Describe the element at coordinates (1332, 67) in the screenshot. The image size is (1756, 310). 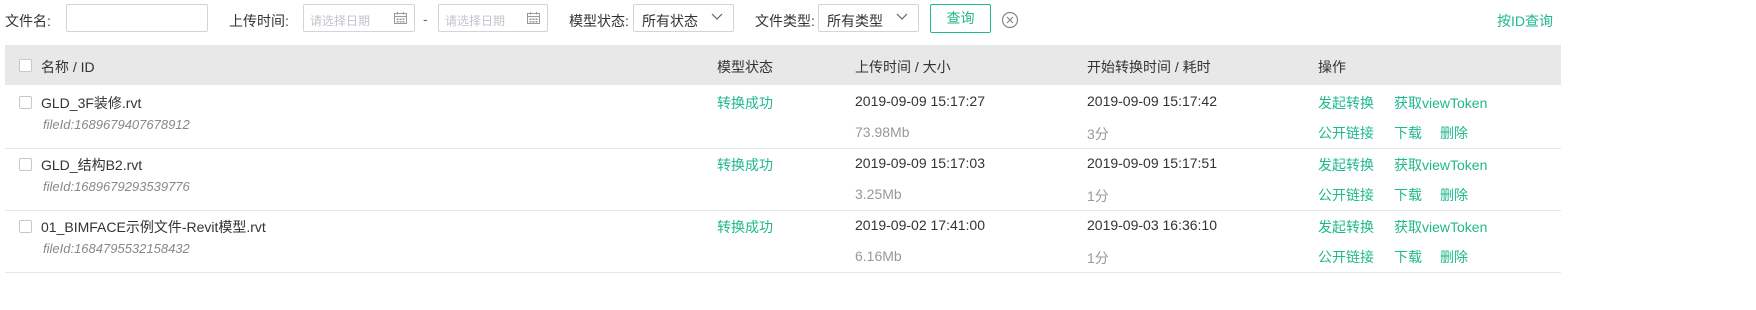
I see `column-actions: 操作` at that location.